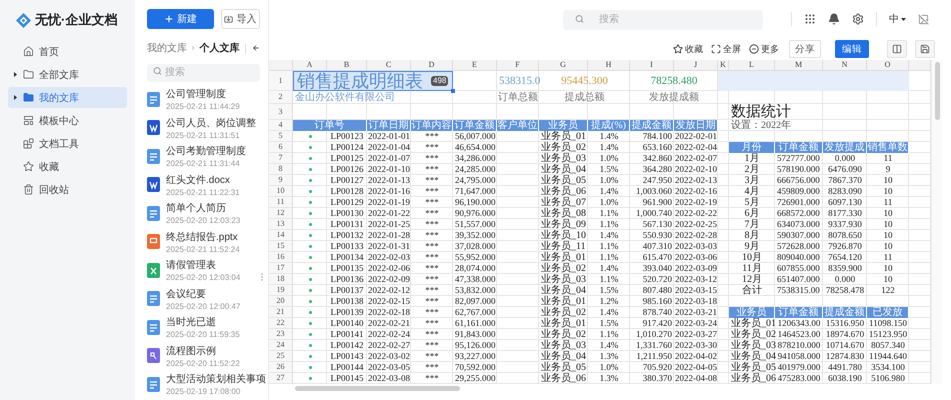 This screenshot has width=951, height=400. Describe the element at coordinates (203, 242) in the screenshot. I see `document-item: 终总结报告.pptx 2025-02-21 11:52:24` at that location.